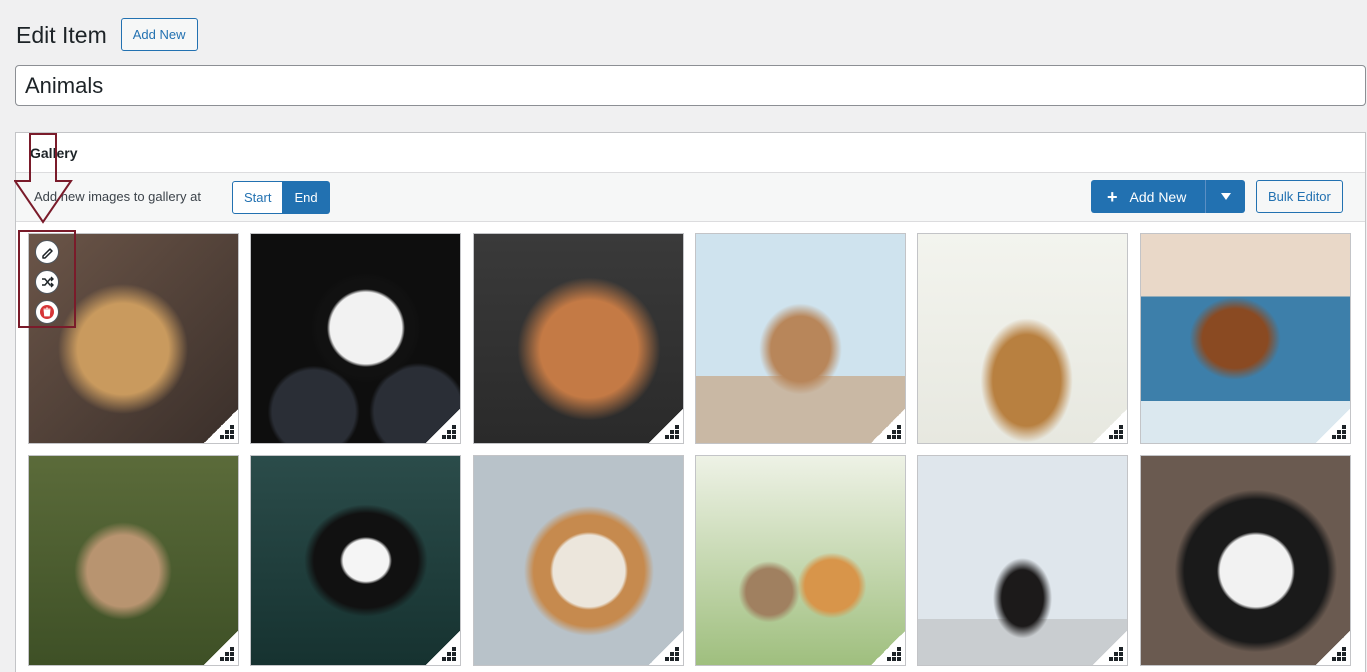  I want to click on image-controls, so click(47, 282).